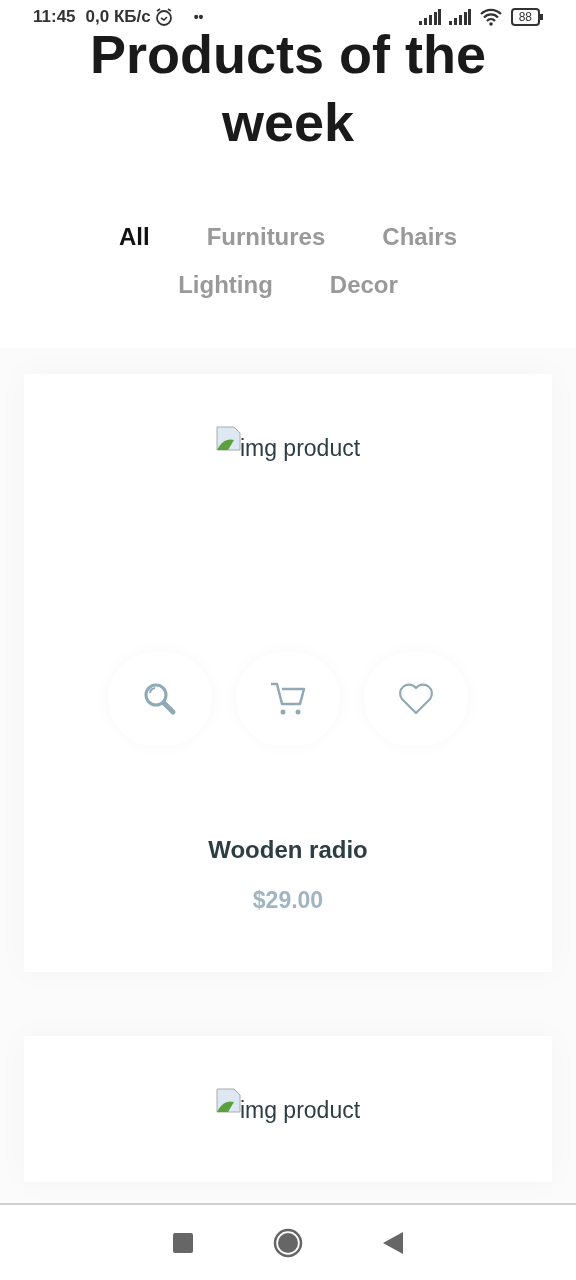 The width and height of the screenshot is (576, 1280). Describe the element at coordinates (266, 237) in the screenshot. I see `filter-tab: Furnitures` at that location.